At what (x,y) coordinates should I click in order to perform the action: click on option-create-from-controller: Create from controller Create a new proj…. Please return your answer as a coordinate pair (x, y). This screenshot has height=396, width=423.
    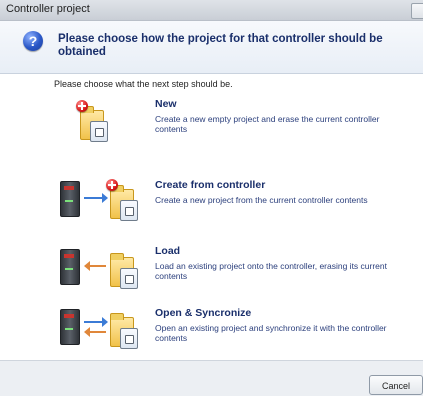
    Looking at the image, I should click on (230, 204).